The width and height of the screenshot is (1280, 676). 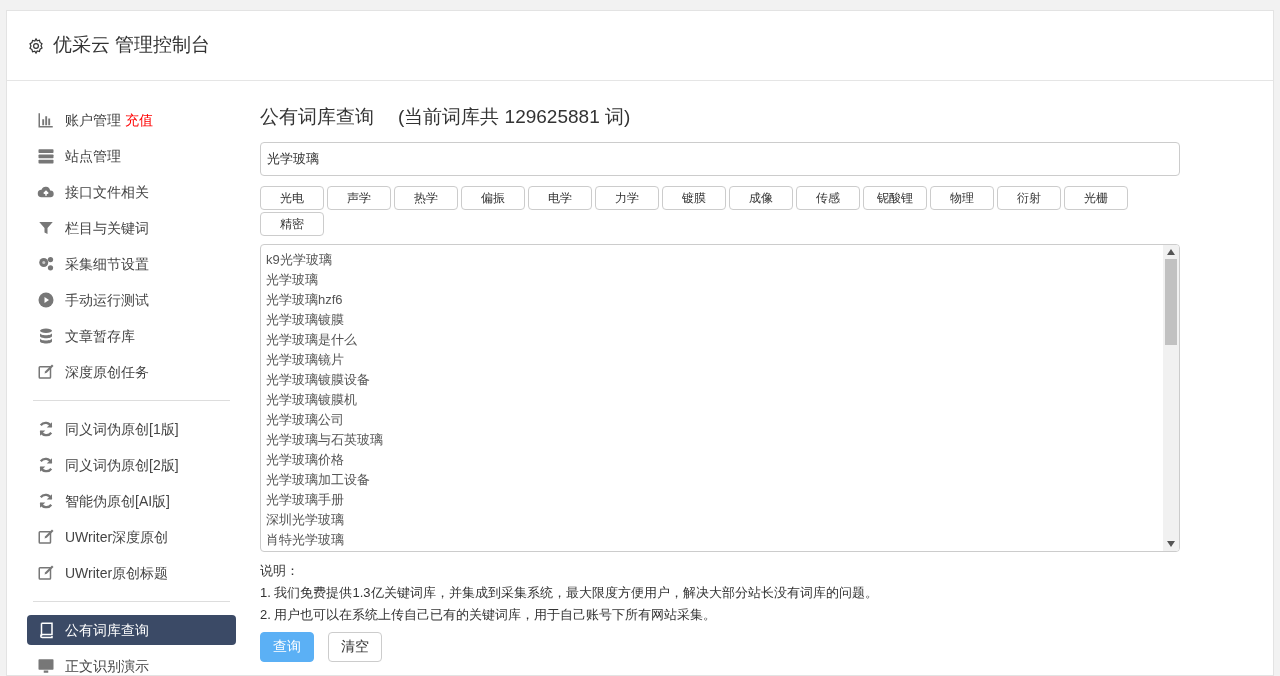 I want to click on result-item: 光学玻璃价格, so click(x=305, y=459).